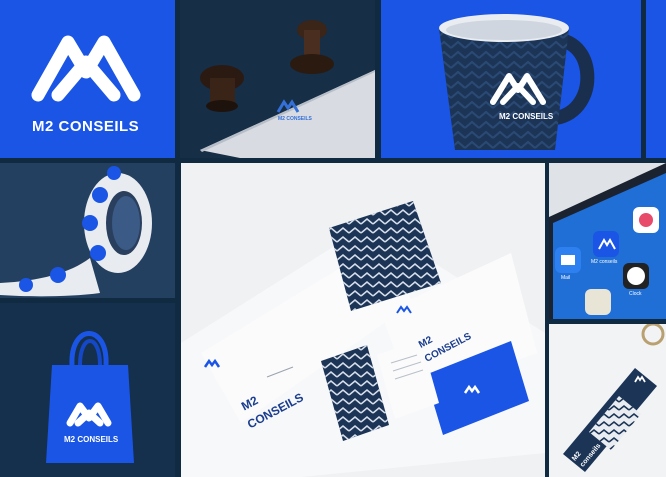 Image resolution: width=666 pixels, height=477 pixels. Describe the element at coordinates (604, 262) in the screenshot. I see `app-label-m2: M2 conseils` at that location.